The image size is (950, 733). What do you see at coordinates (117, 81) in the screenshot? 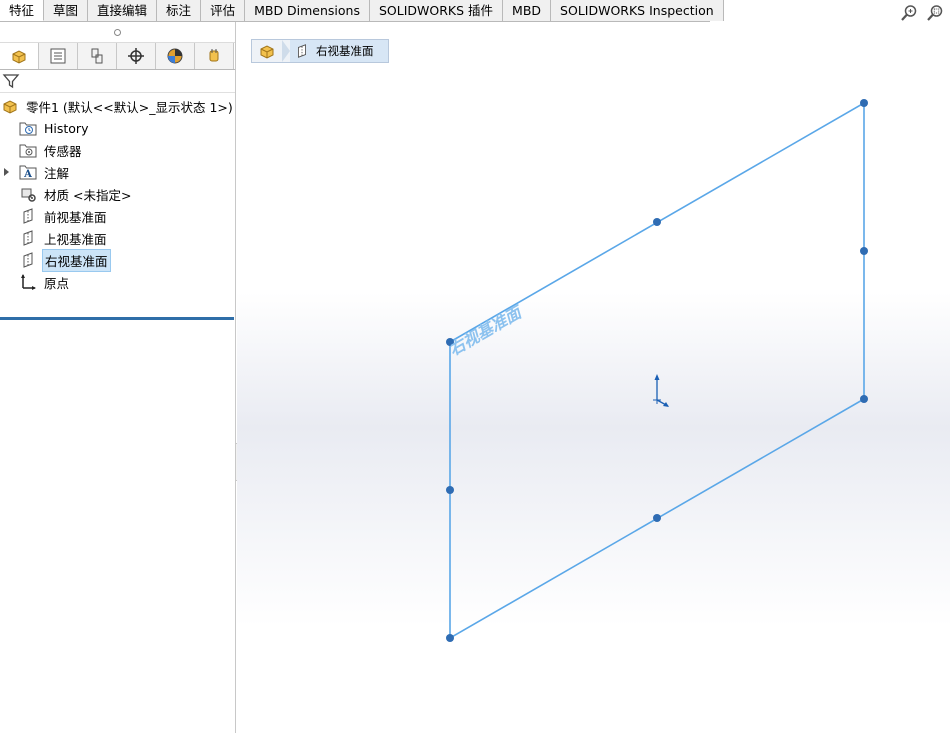
I see `tree-filter` at bounding box center [117, 81].